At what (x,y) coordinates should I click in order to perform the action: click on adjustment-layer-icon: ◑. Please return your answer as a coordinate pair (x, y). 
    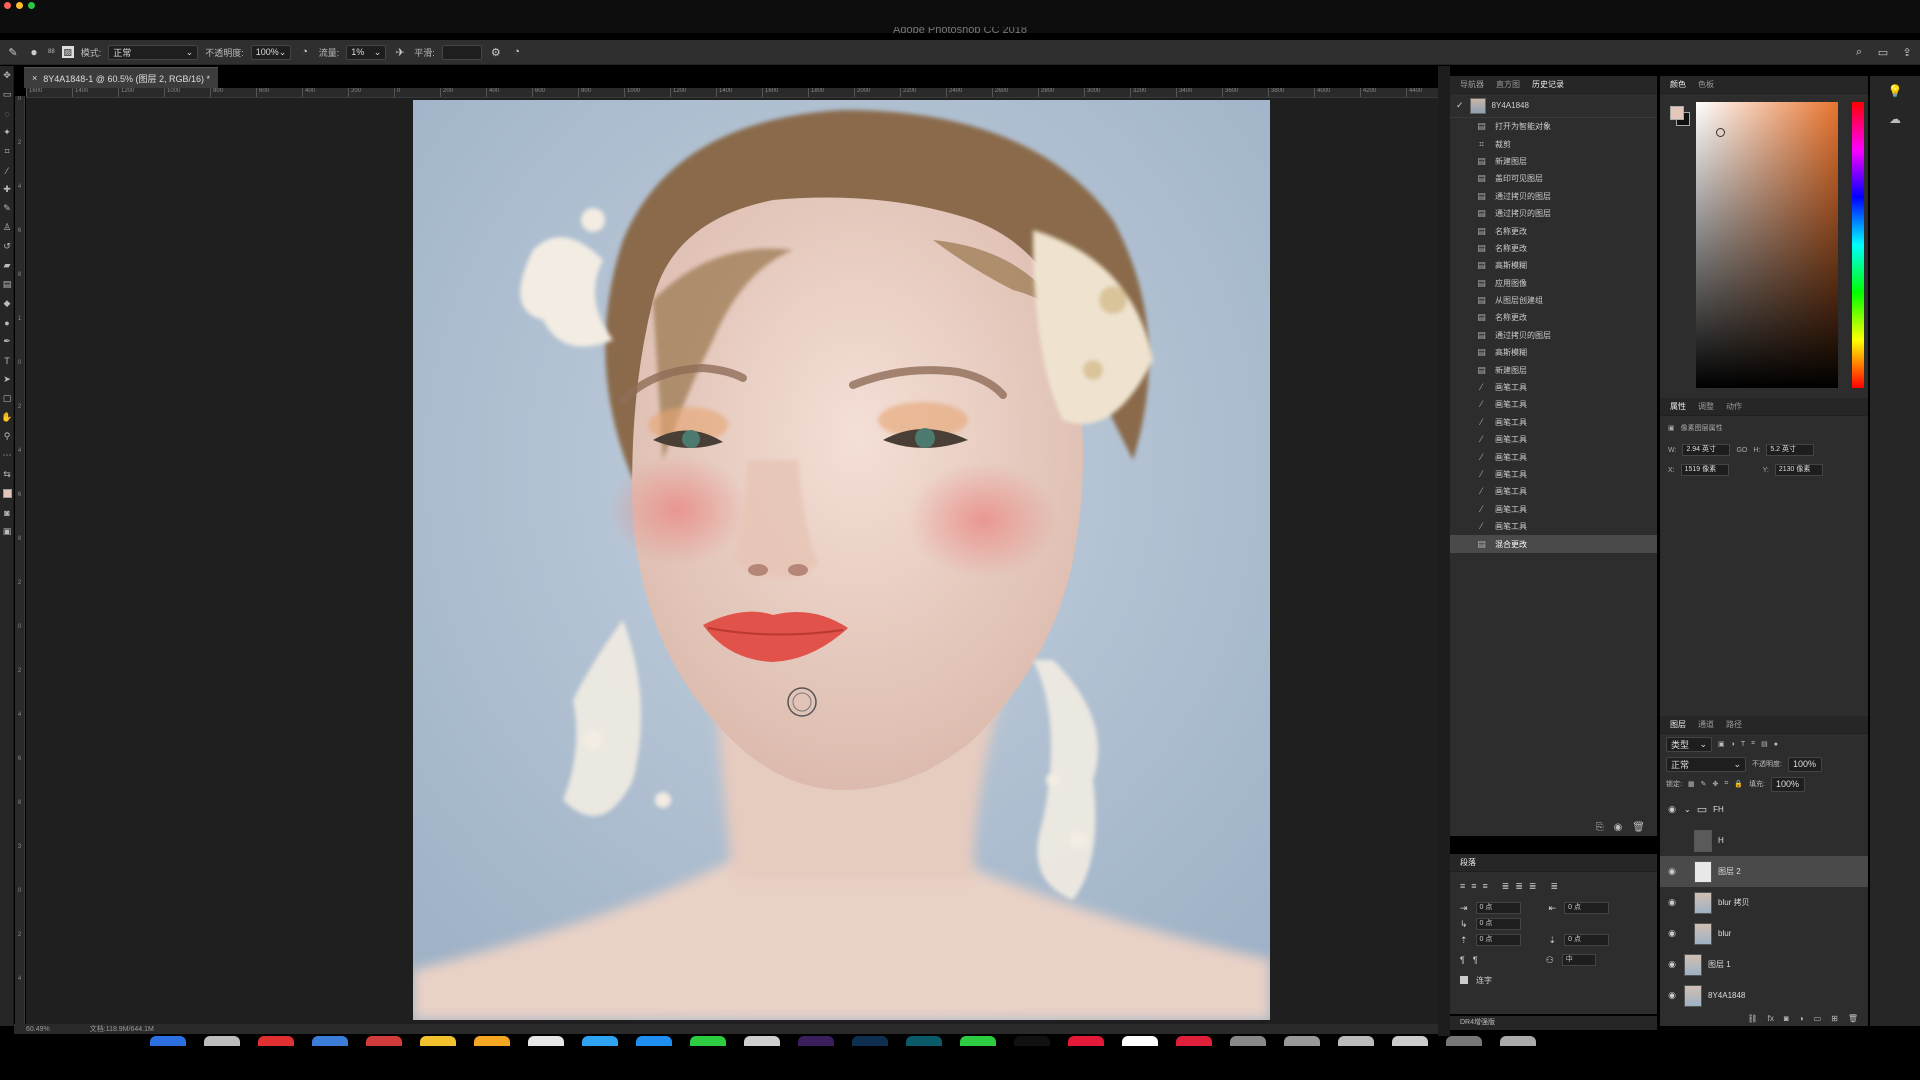
    Looking at the image, I should click on (1801, 1018).